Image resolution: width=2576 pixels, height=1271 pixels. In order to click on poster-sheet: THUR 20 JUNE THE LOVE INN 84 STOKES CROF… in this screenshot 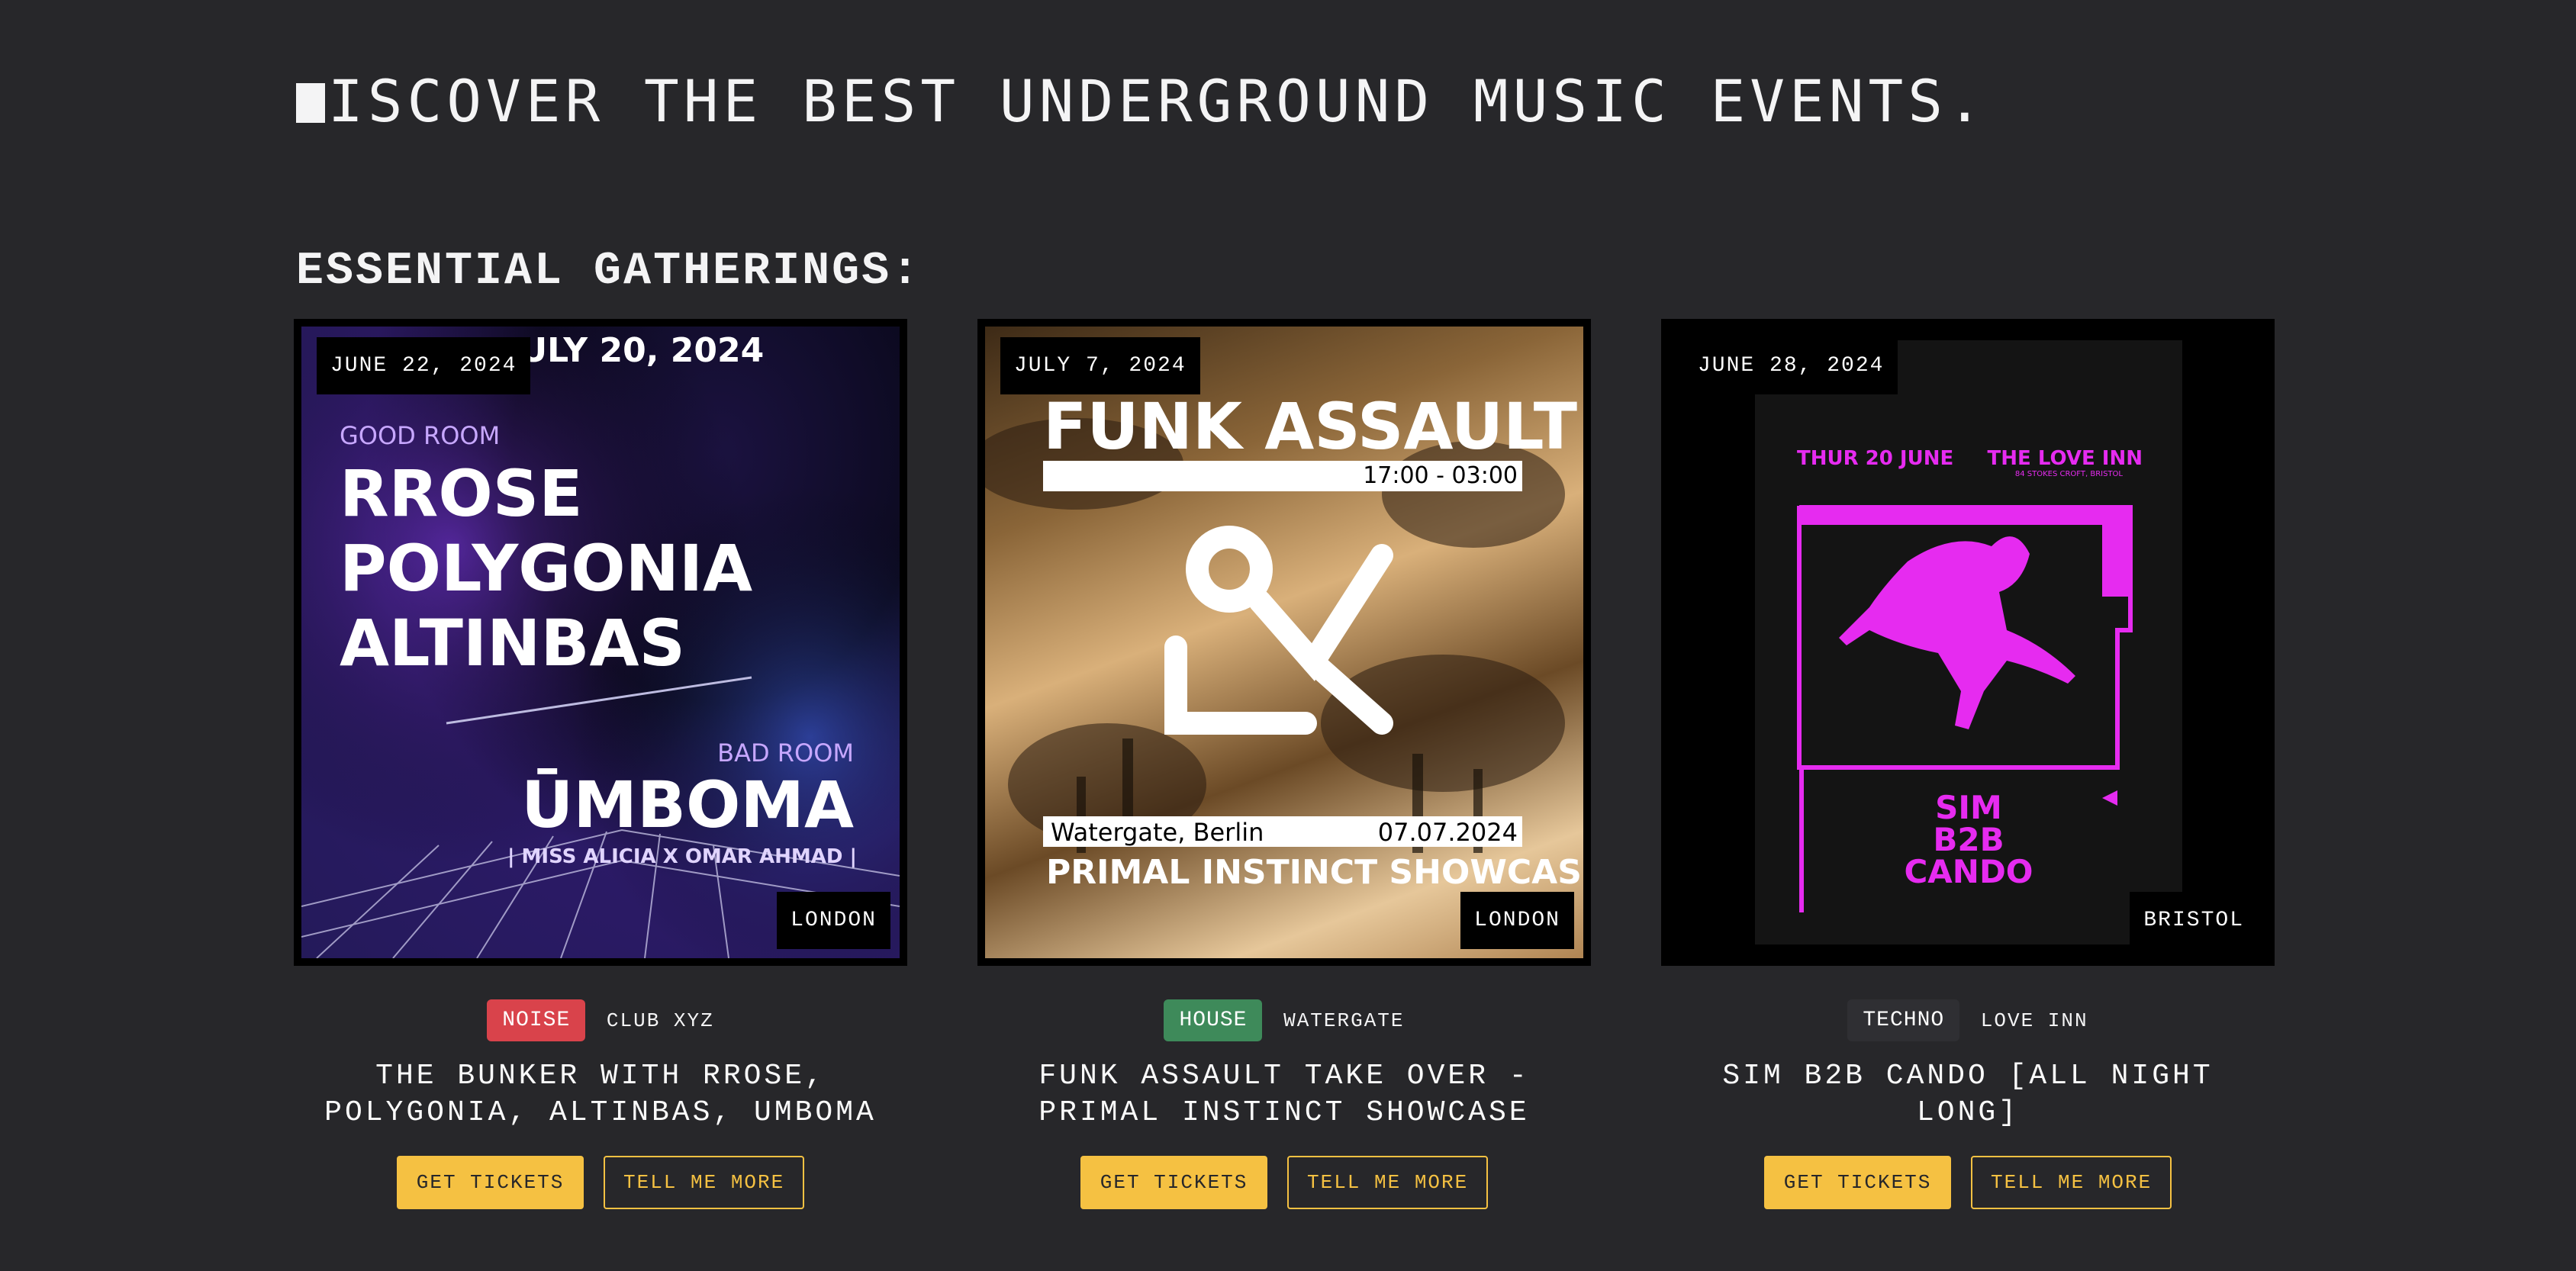, I will do `click(1968, 642)`.